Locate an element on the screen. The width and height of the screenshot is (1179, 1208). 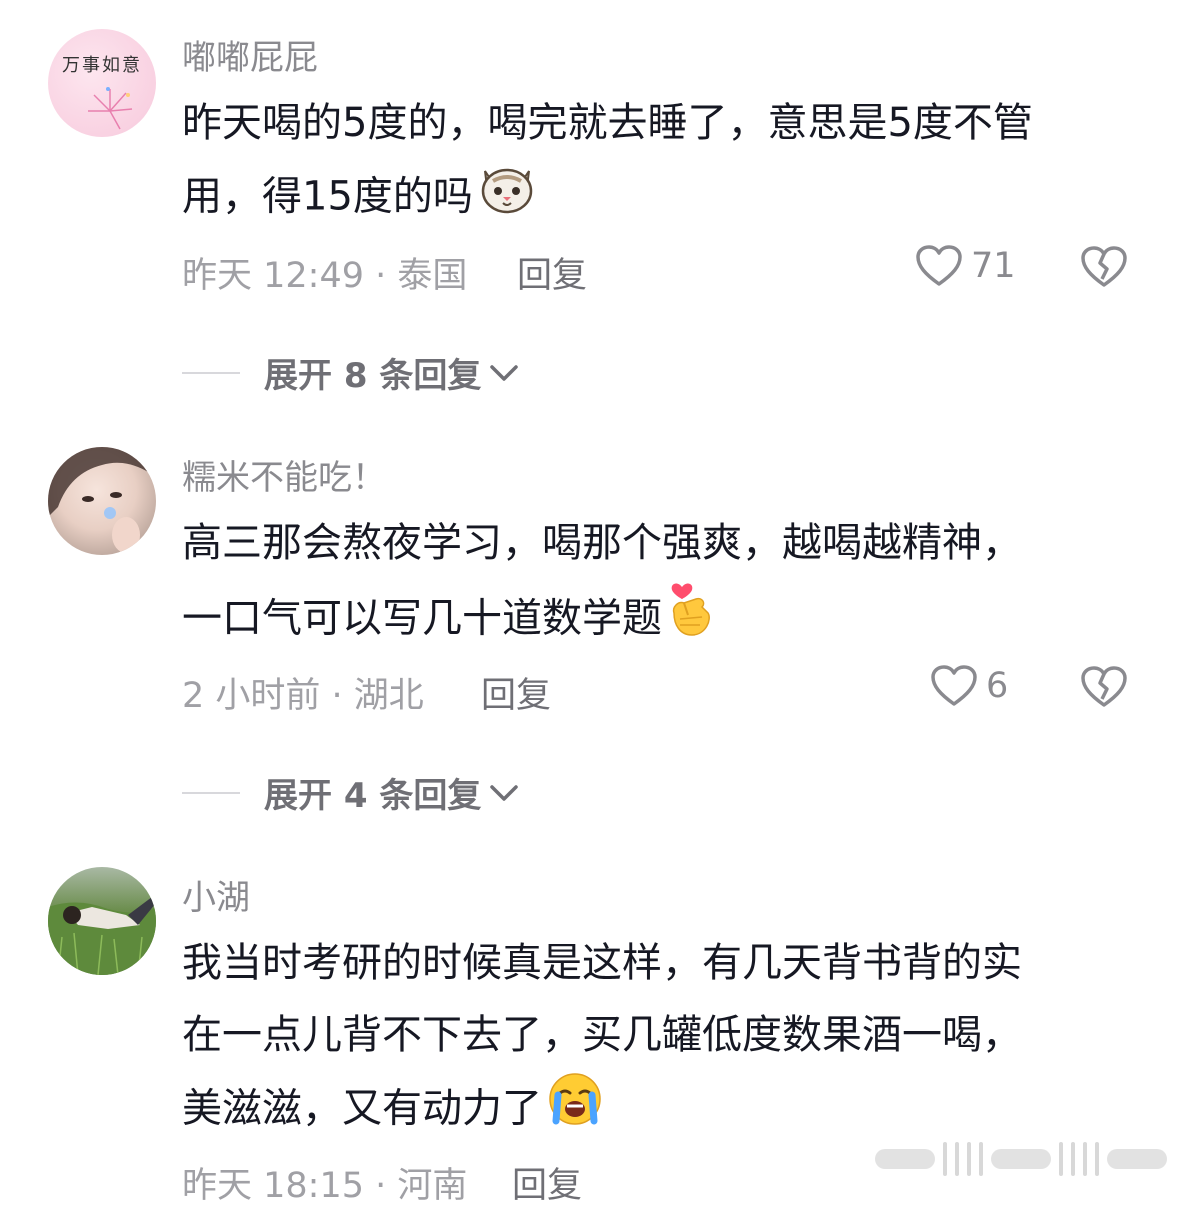
comment-text-line: 用，得15度的吗 is located at coordinates (327, 196).